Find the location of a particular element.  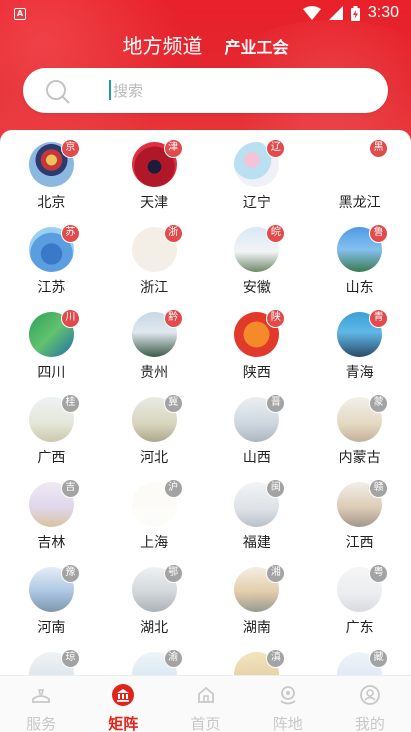

region-avatar: 桂 is located at coordinates (54, 418).